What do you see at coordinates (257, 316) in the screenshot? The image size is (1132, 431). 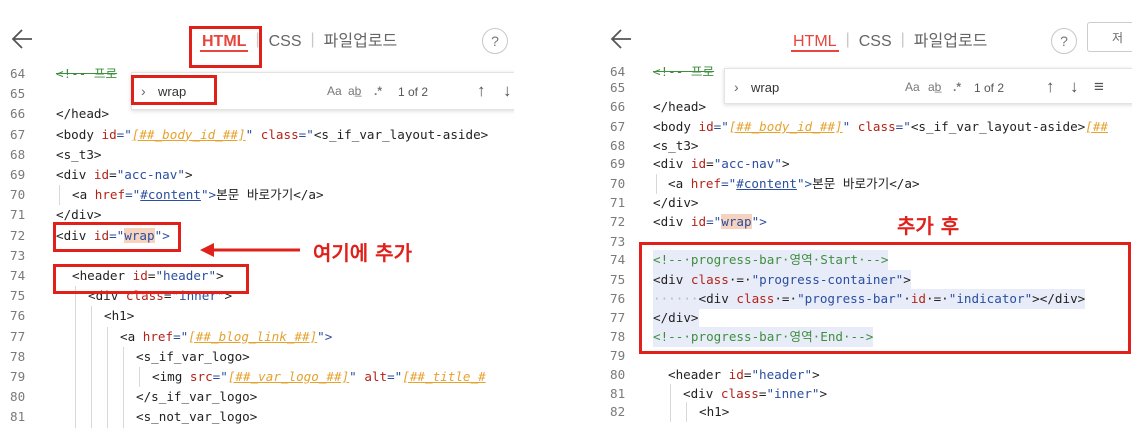 I see `code-line: 76 <h1>` at bounding box center [257, 316].